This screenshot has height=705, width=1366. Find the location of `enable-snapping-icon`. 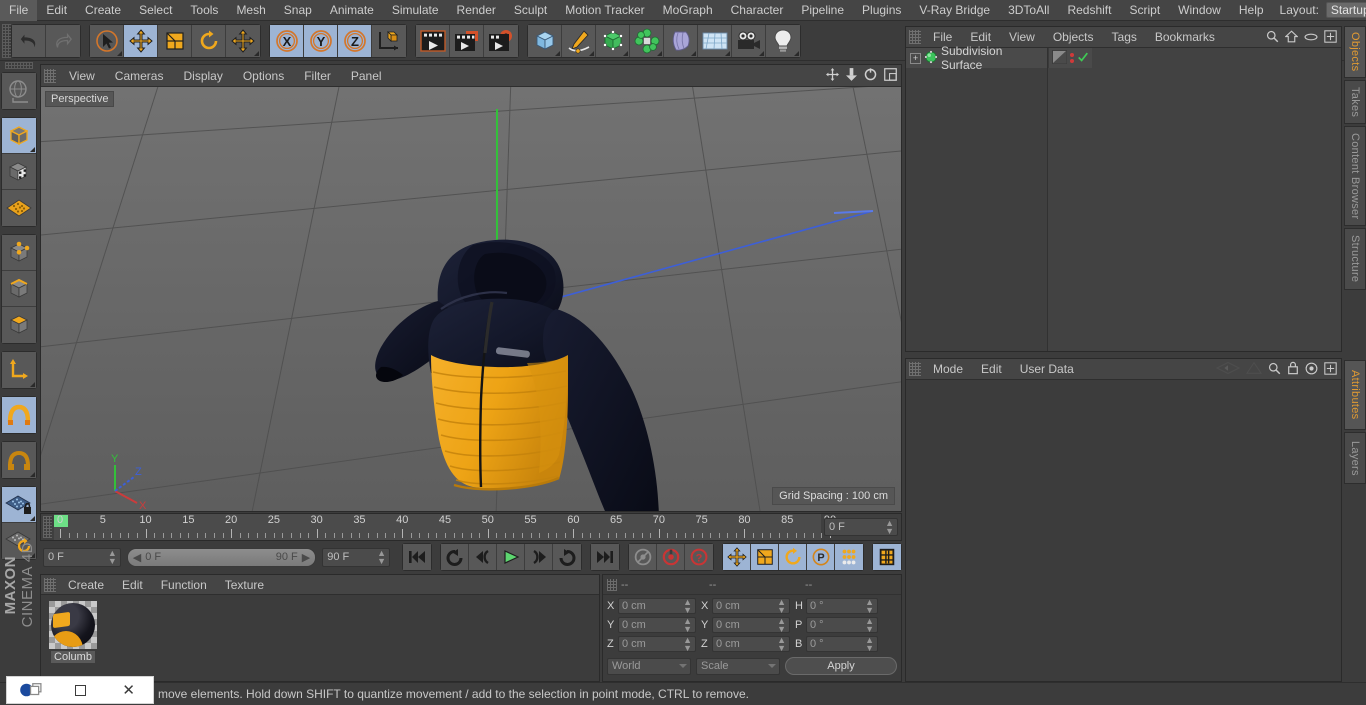

enable-snapping-icon is located at coordinates (19, 415).